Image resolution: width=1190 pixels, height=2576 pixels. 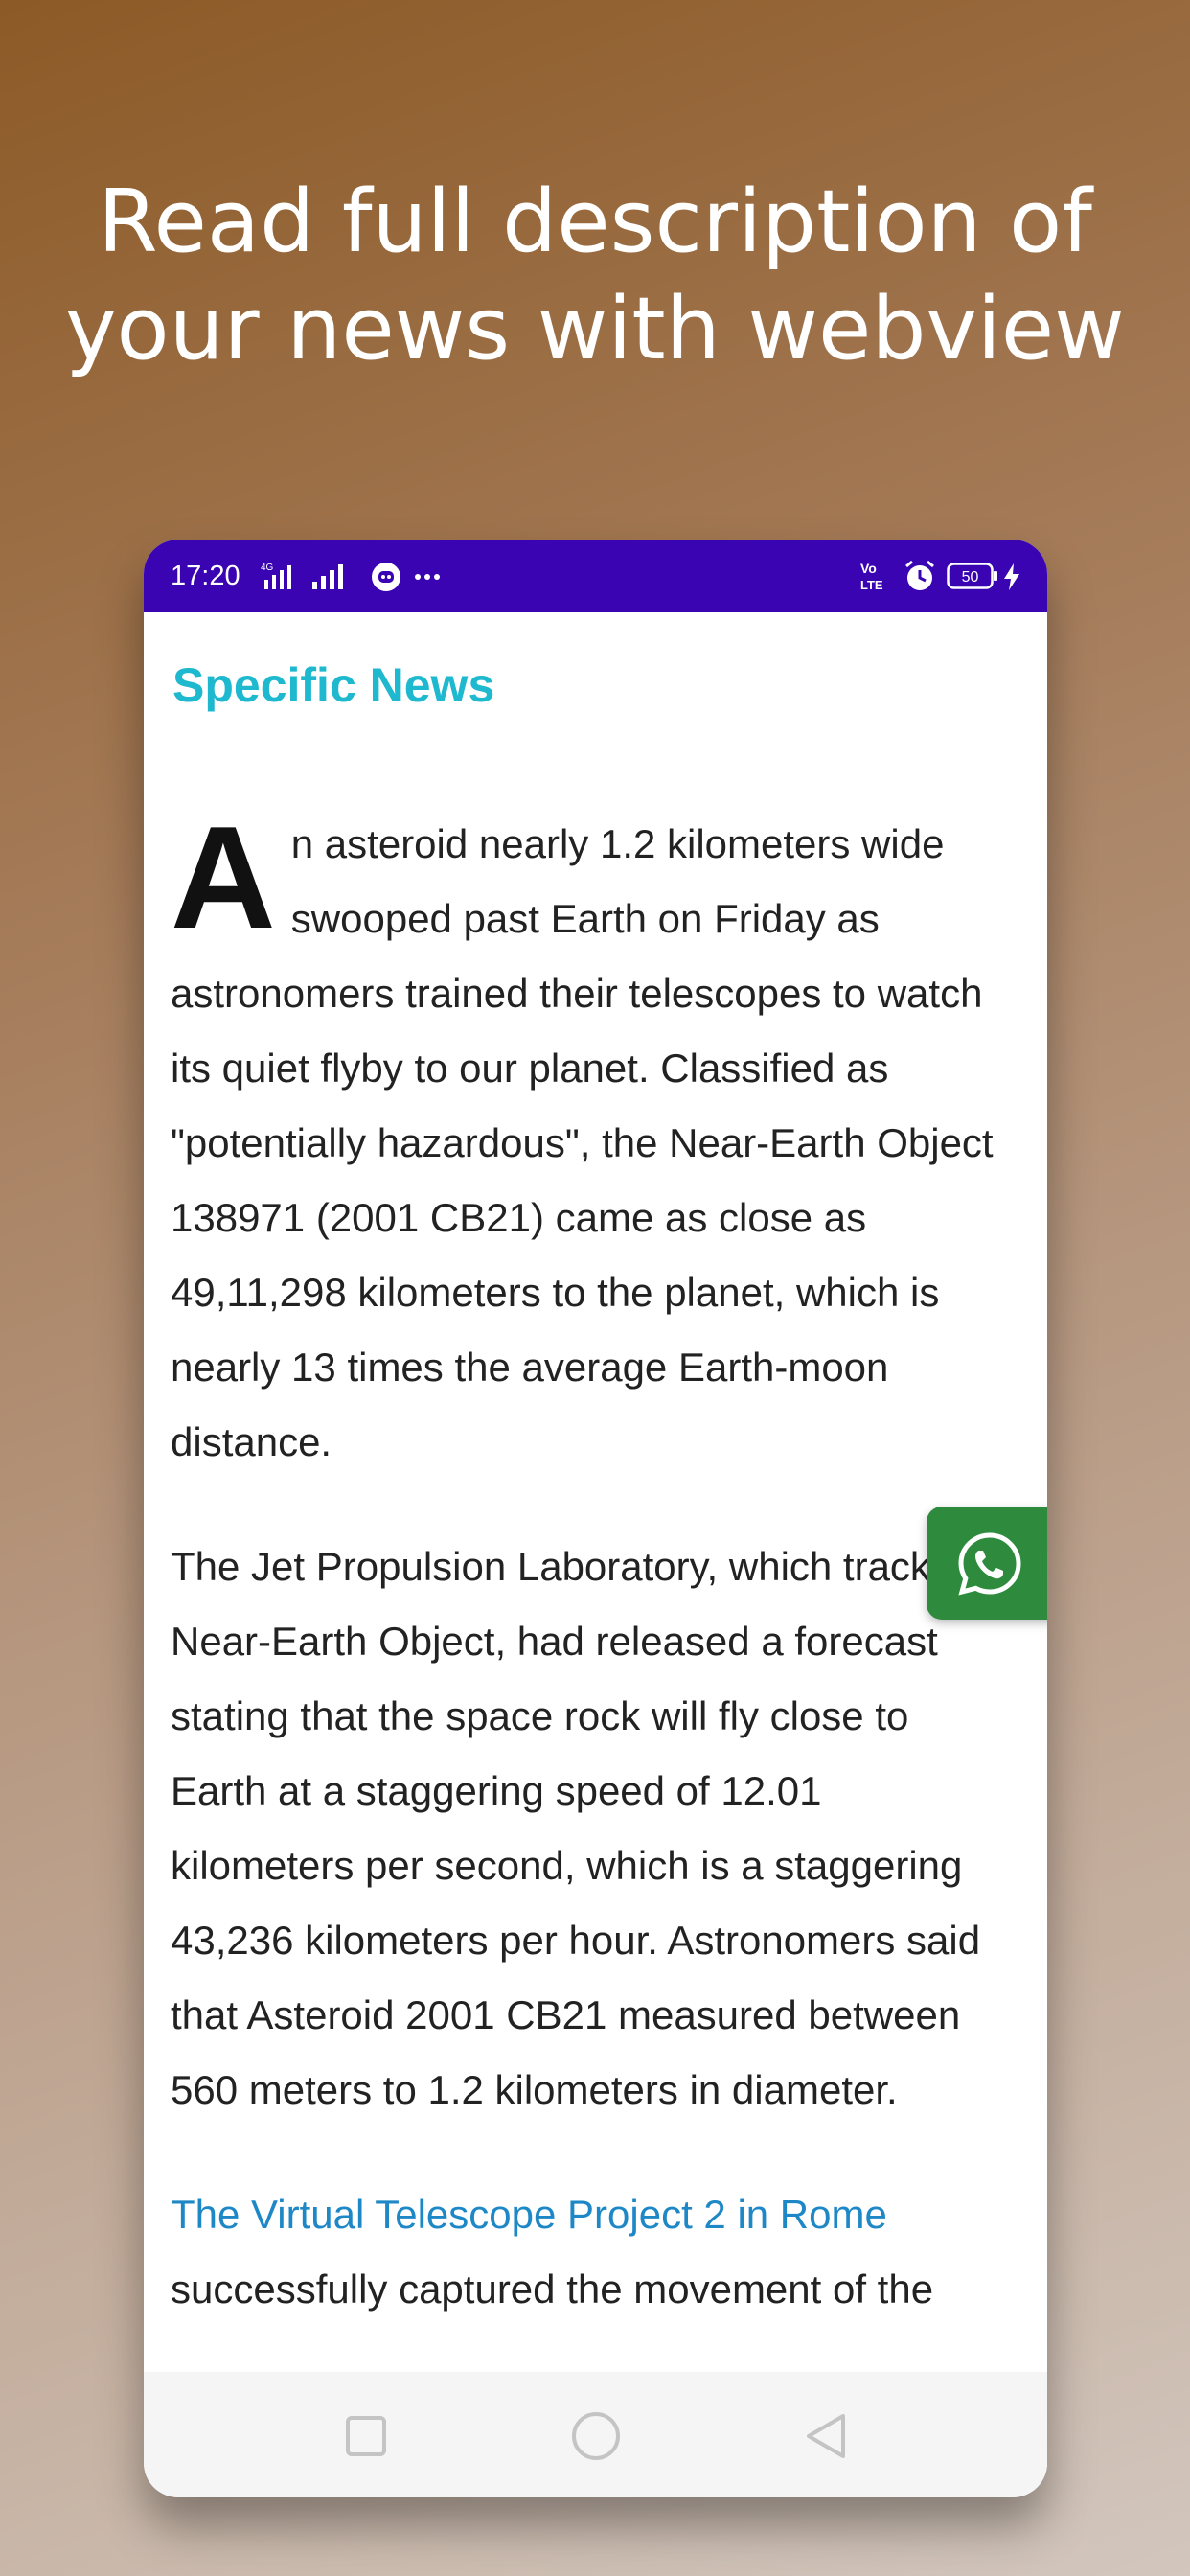 I want to click on battery-level: 50, so click(x=971, y=577).